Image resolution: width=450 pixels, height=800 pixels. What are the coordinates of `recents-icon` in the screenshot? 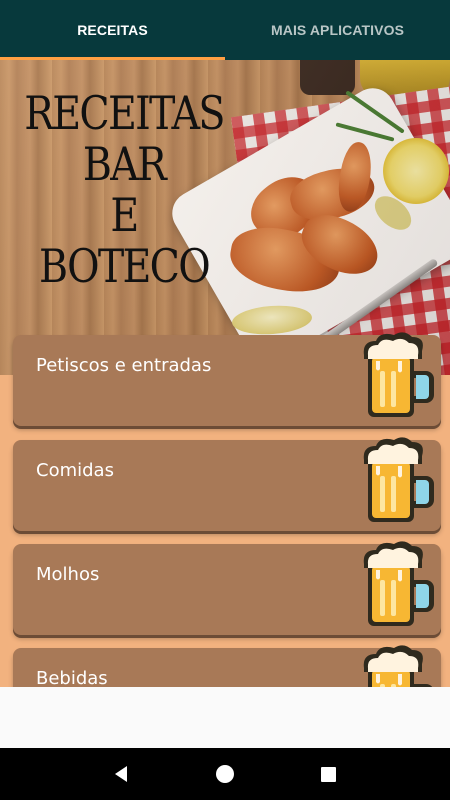 It's located at (328, 774).